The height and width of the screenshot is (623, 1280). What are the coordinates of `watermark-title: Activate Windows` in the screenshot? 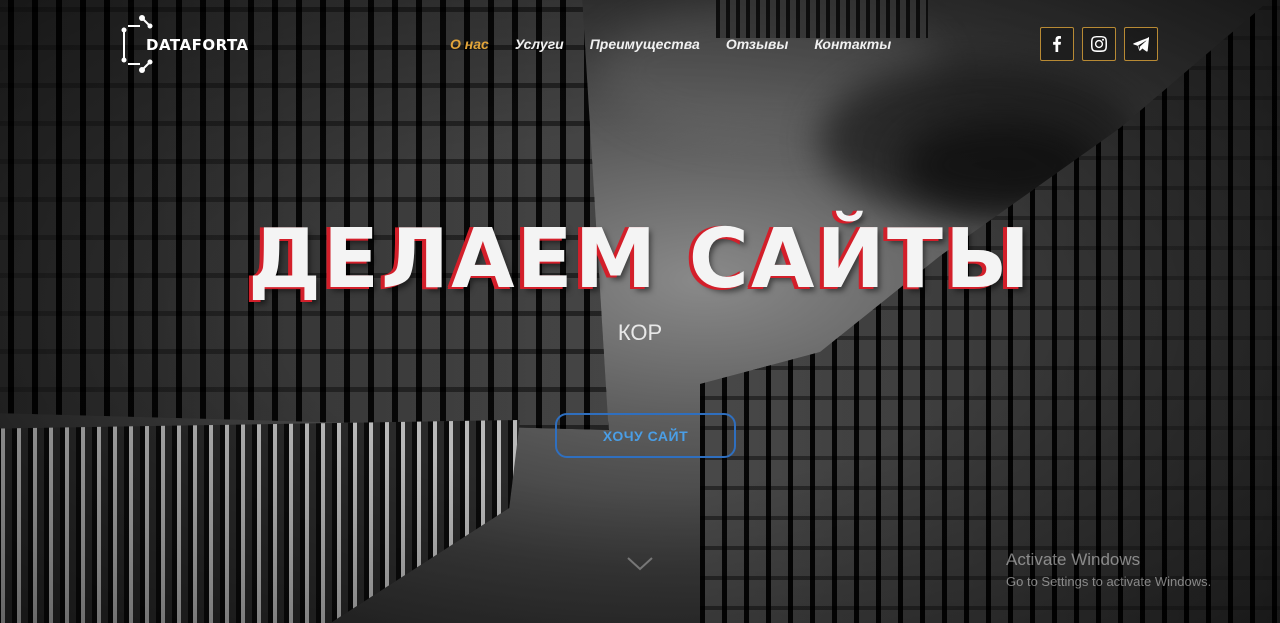 It's located at (1073, 559).